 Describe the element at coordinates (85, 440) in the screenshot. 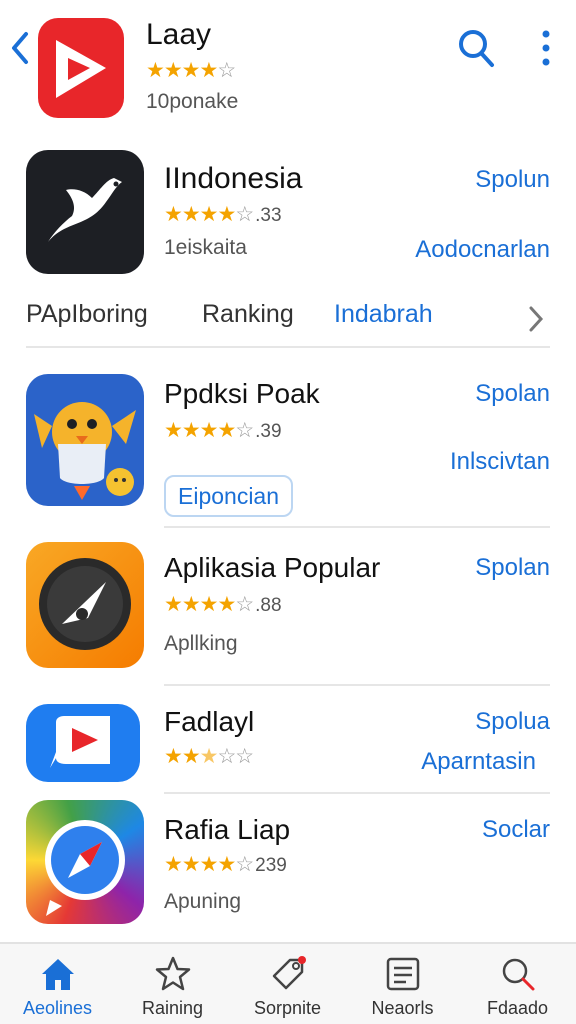

I see `penguin-rocket-icon` at that location.